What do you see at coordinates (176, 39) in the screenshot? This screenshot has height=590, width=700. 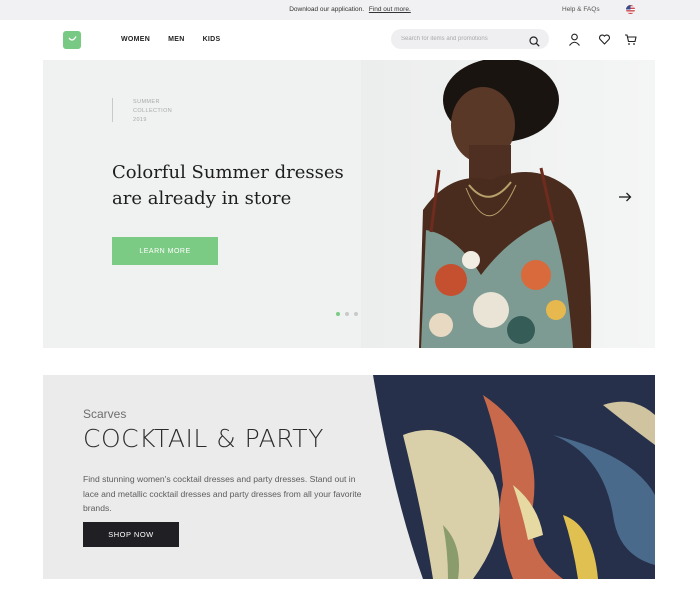 I see `nav-men: MEN` at bounding box center [176, 39].